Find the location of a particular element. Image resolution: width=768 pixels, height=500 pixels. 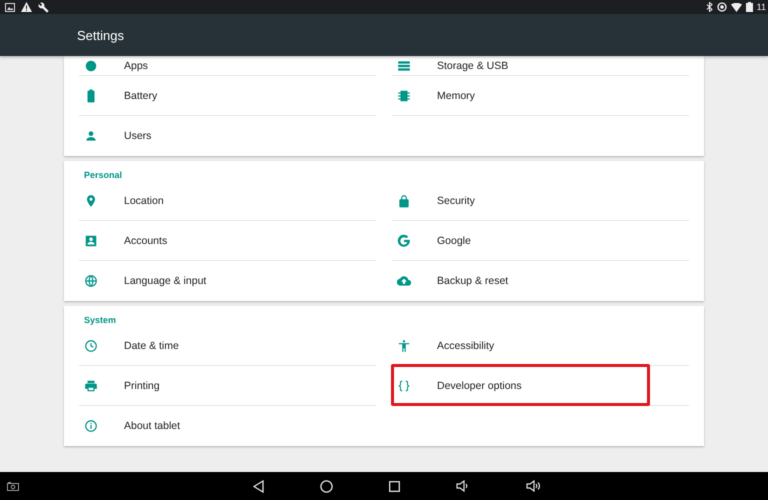

wifi-icon is located at coordinates (736, 7).